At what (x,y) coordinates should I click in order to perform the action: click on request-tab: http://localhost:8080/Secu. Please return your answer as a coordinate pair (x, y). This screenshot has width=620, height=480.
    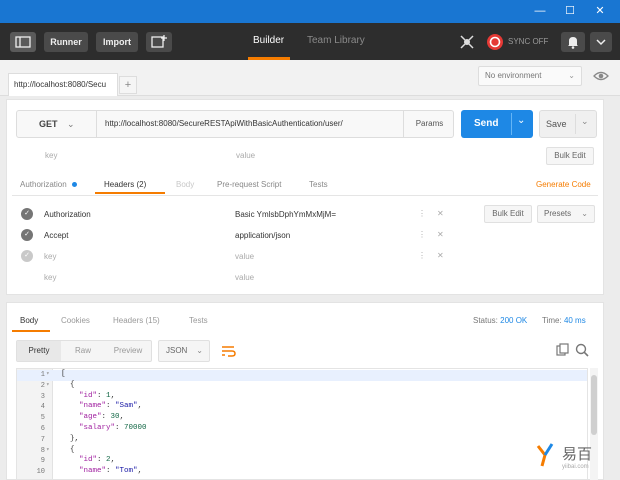
    Looking at the image, I should click on (63, 84).